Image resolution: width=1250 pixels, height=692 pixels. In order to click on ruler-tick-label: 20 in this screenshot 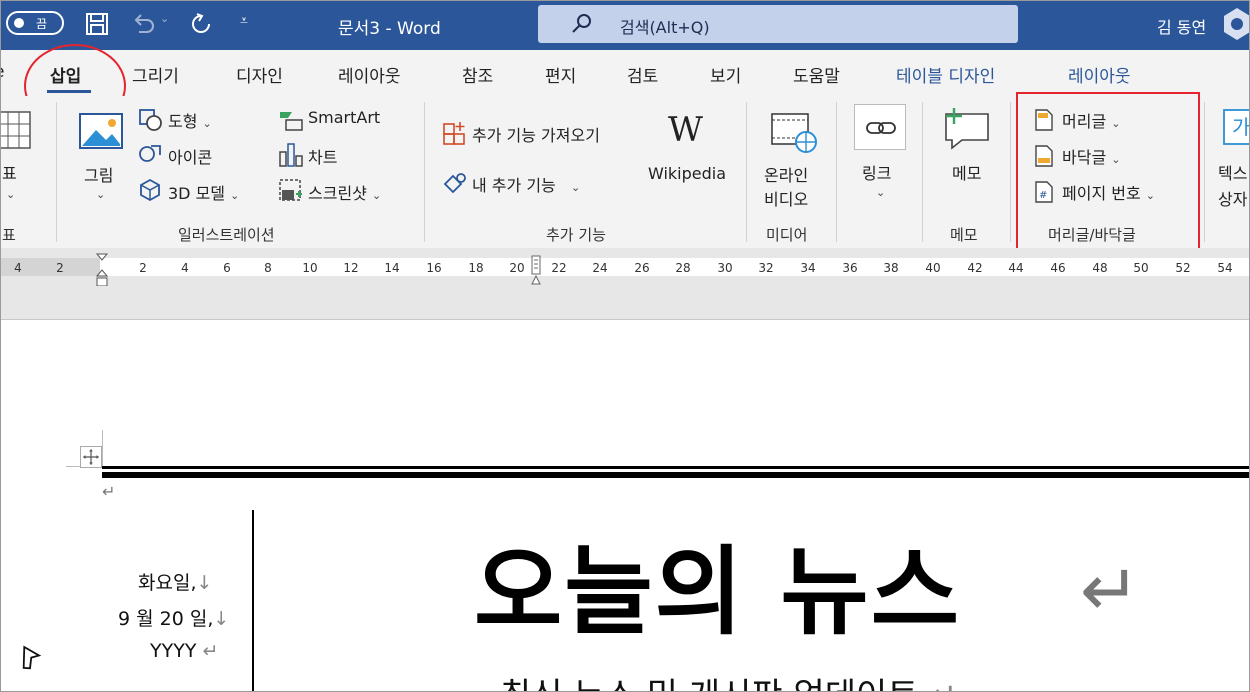, I will do `click(517, 268)`.